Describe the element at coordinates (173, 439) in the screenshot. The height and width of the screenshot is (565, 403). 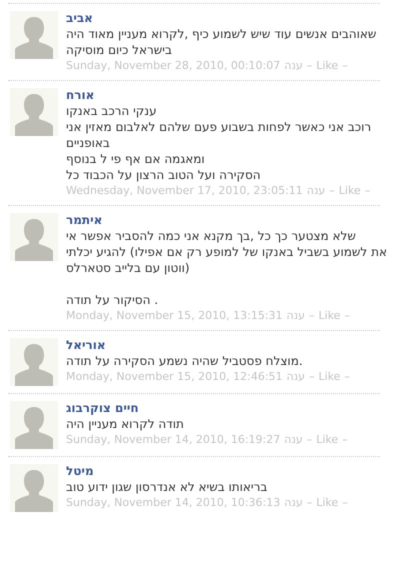
I see `comment-date: Sunday, November 14, 2010, 16:19:27` at that location.